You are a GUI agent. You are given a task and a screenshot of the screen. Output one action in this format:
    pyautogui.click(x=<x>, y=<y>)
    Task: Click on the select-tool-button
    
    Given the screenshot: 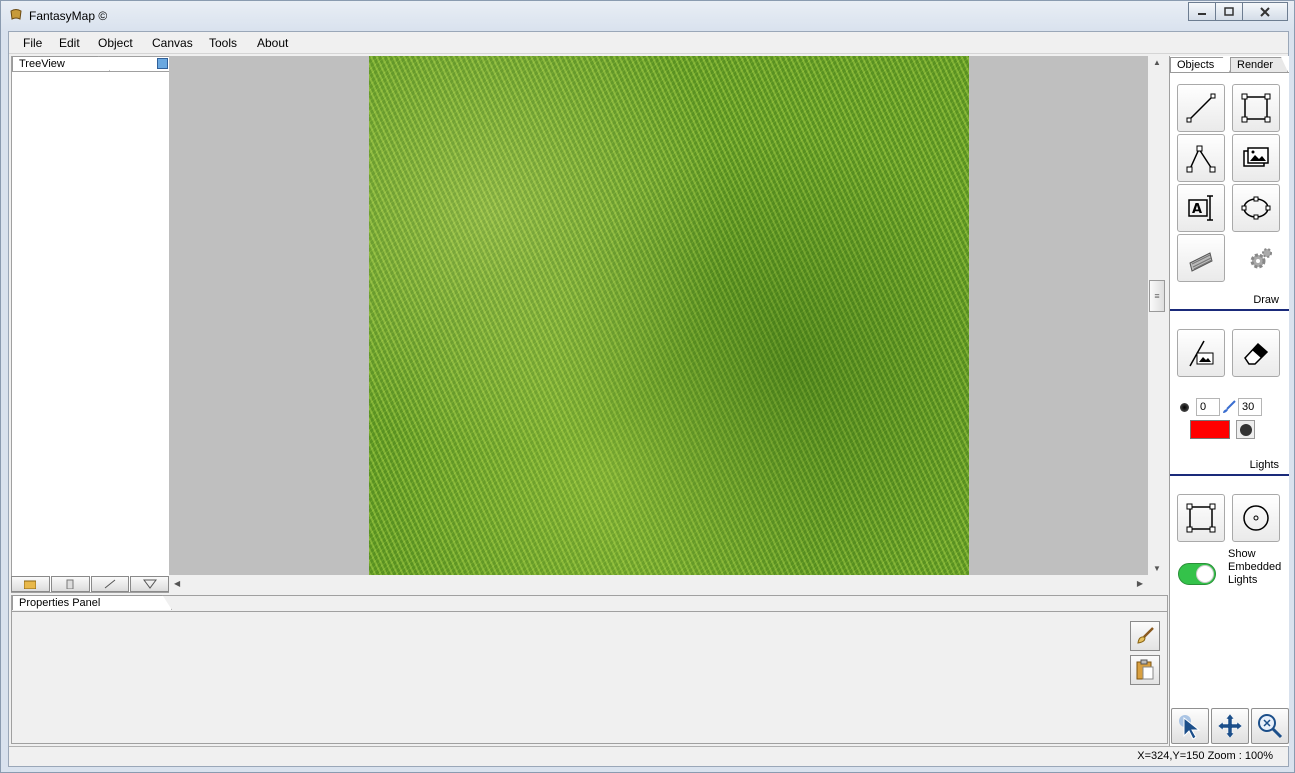 What is the action you would take?
    pyautogui.click(x=1190, y=726)
    